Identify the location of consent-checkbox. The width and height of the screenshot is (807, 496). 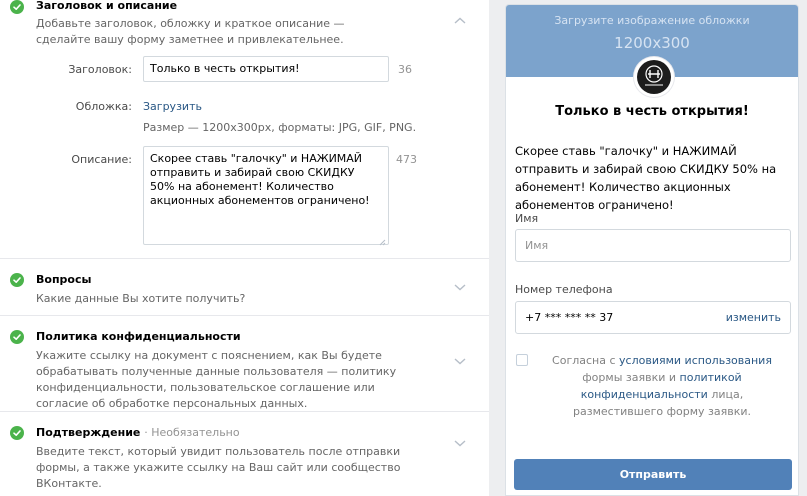
(522, 360).